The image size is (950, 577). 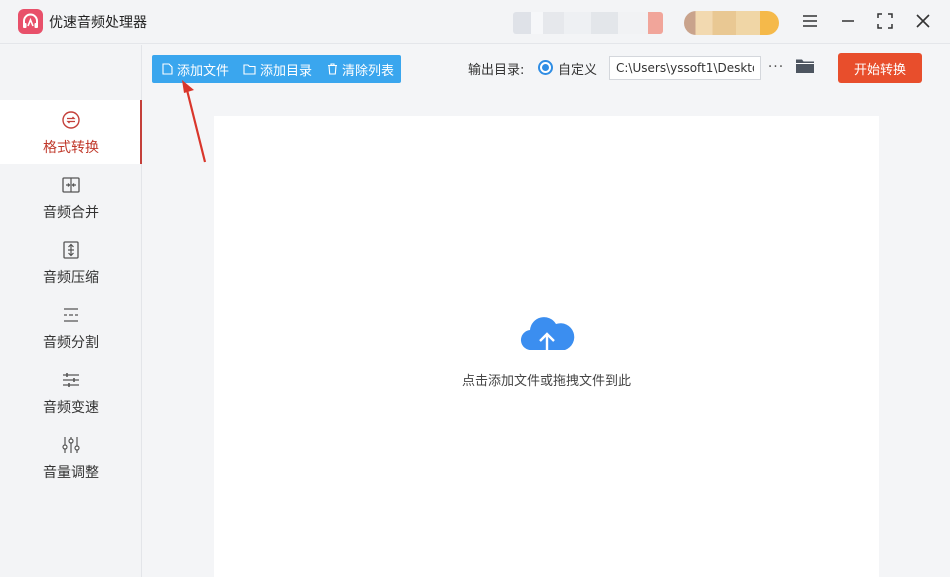 I want to click on close-icon, so click(x=923, y=21).